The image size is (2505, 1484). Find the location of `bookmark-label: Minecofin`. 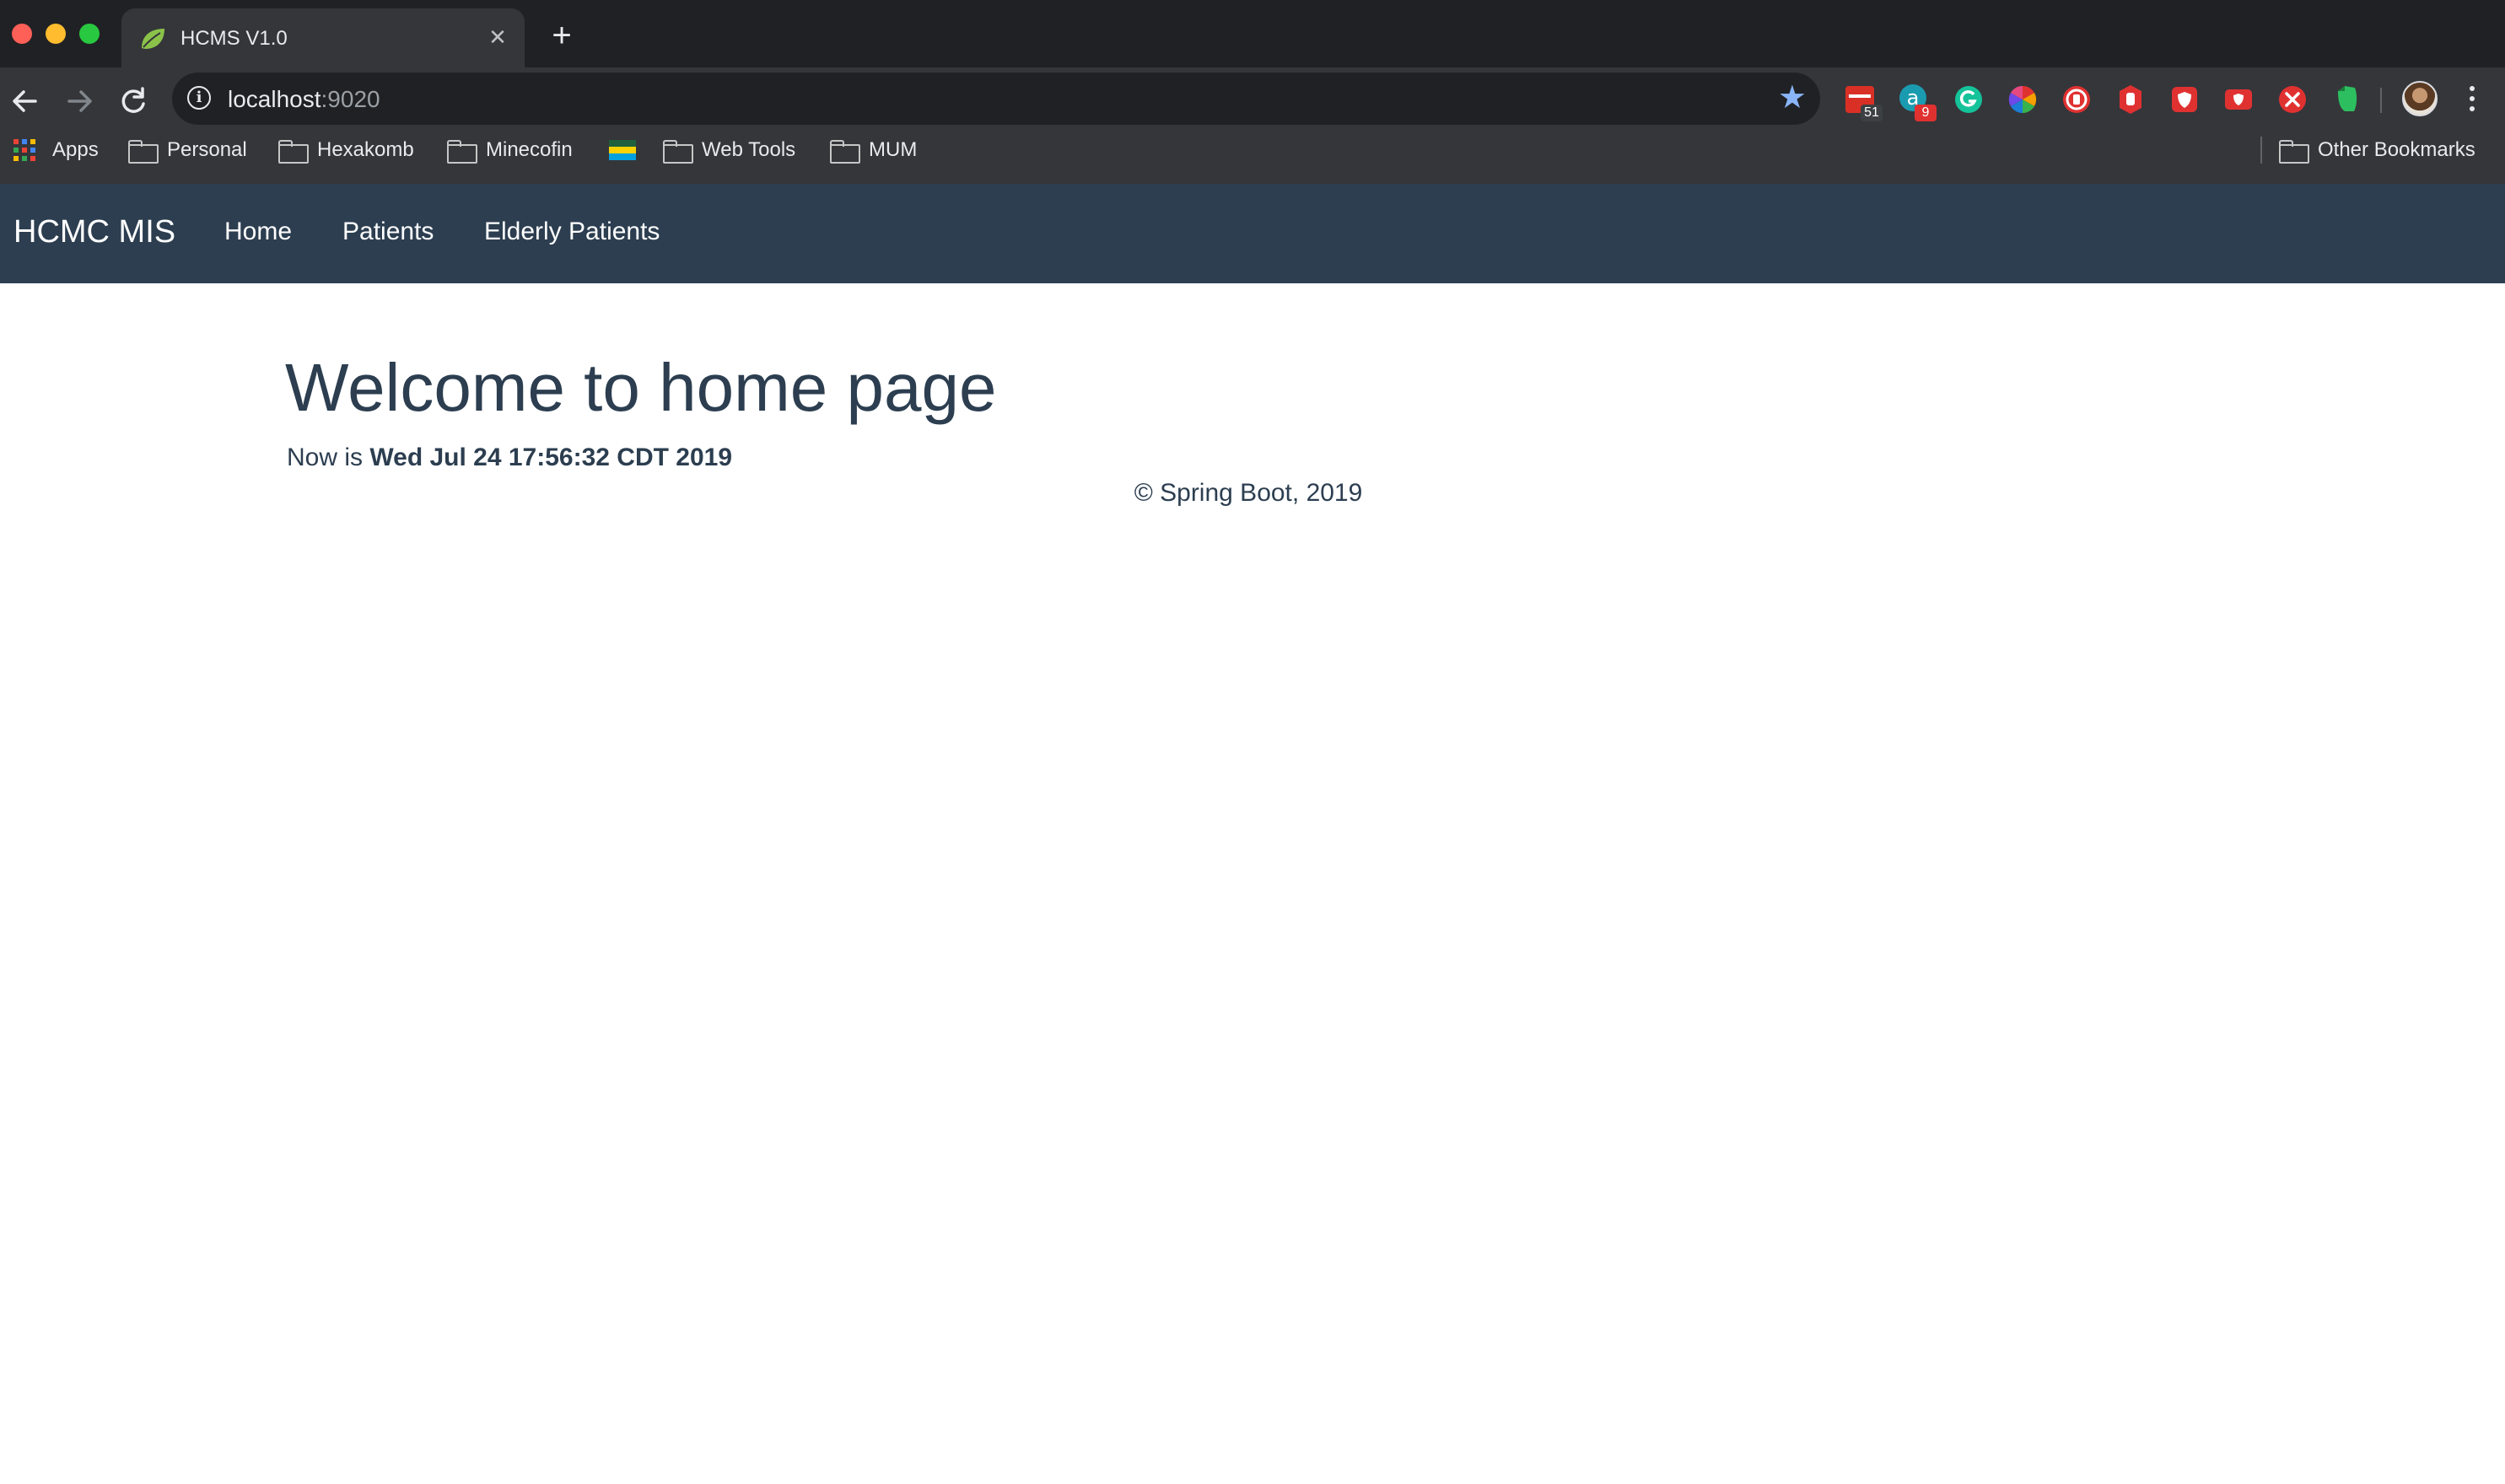

bookmark-label: Minecofin is located at coordinates (529, 149).